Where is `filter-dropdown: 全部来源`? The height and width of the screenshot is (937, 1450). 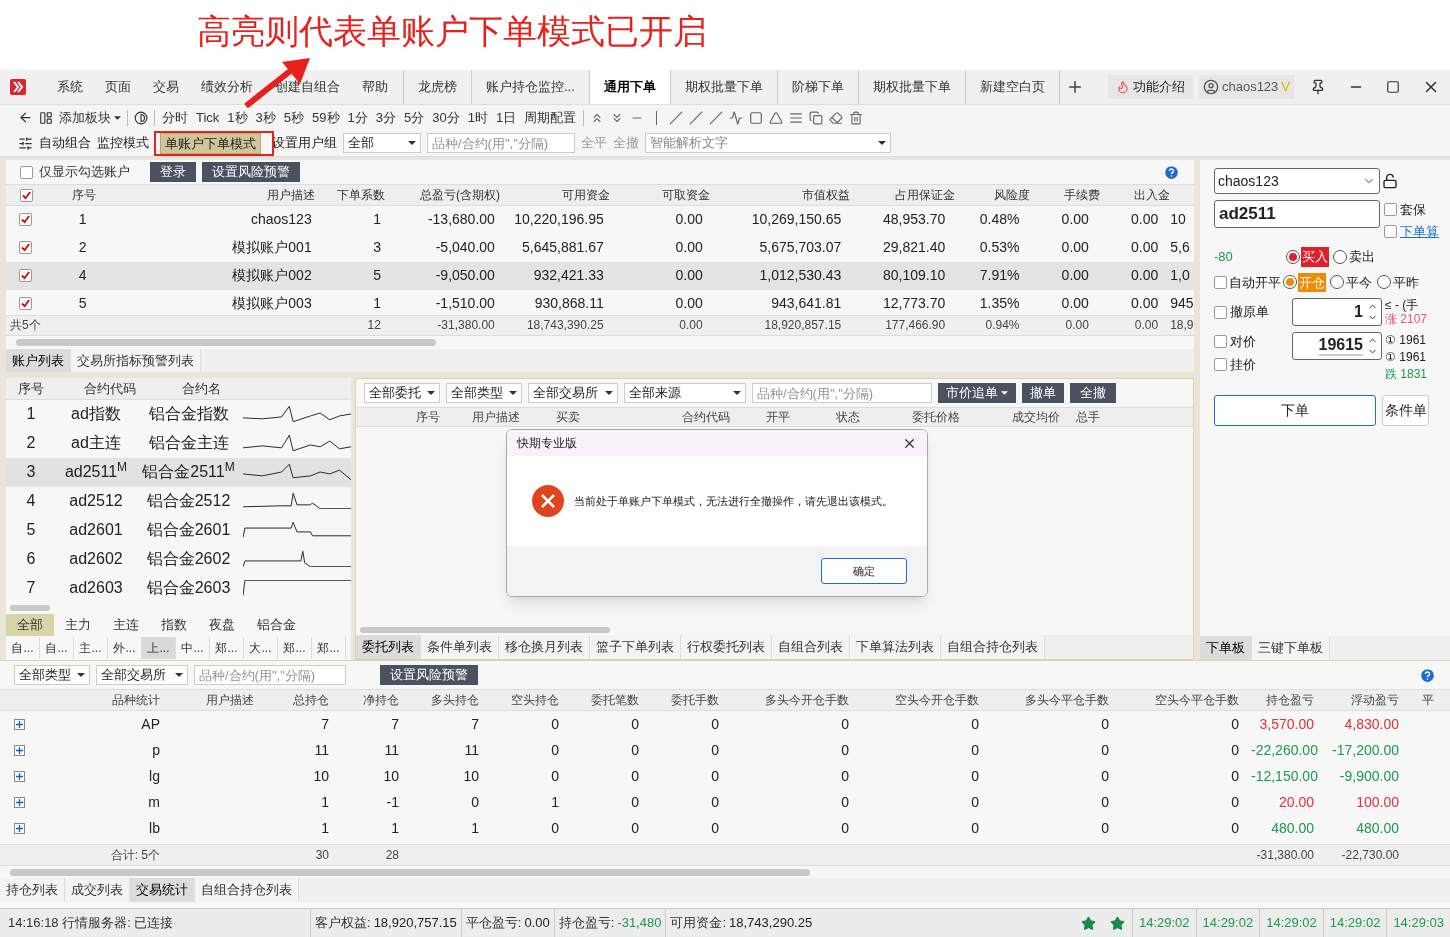 filter-dropdown: 全部来源 is located at coordinates (685, 393).